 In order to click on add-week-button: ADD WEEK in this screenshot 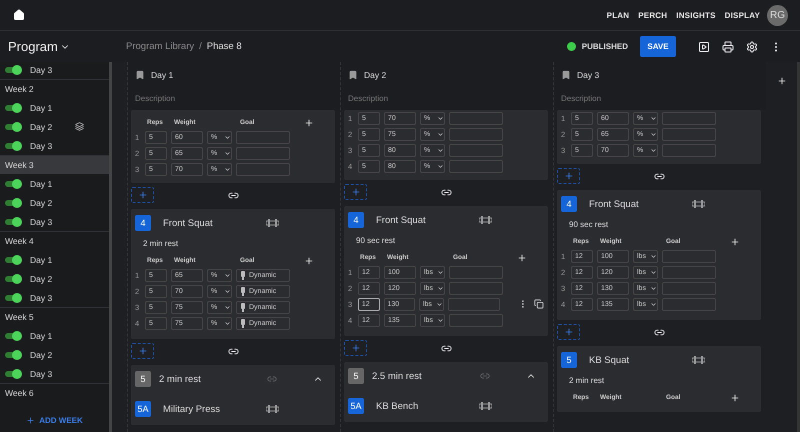, I will do `click(54, 420)`.